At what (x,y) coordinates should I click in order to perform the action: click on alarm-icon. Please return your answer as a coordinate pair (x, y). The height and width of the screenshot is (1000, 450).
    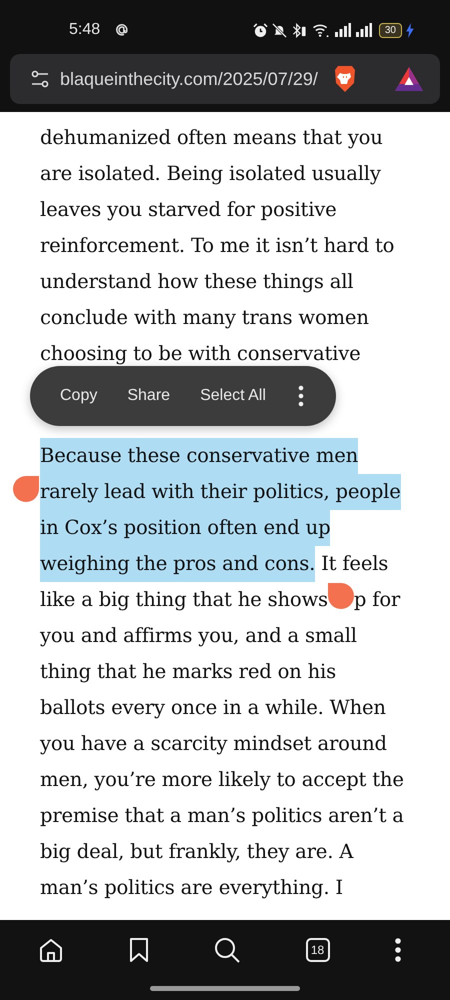
    Looking at the image, I should click on (260, 30).